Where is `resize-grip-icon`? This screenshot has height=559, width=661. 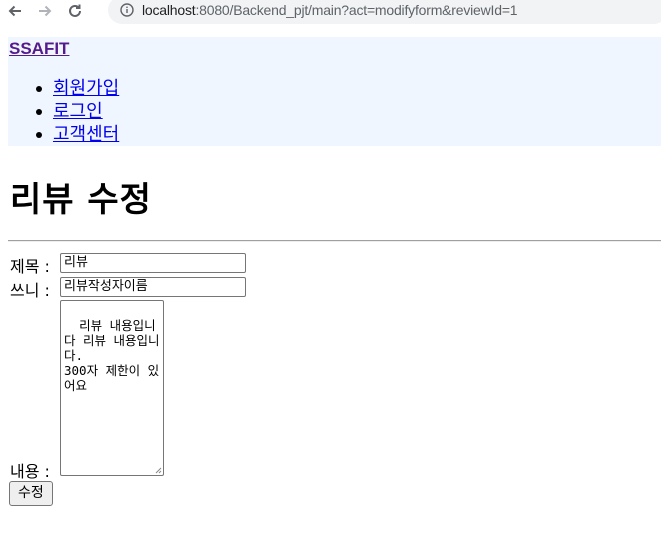
resize-grip-icon is located at coordinates (158, 470).